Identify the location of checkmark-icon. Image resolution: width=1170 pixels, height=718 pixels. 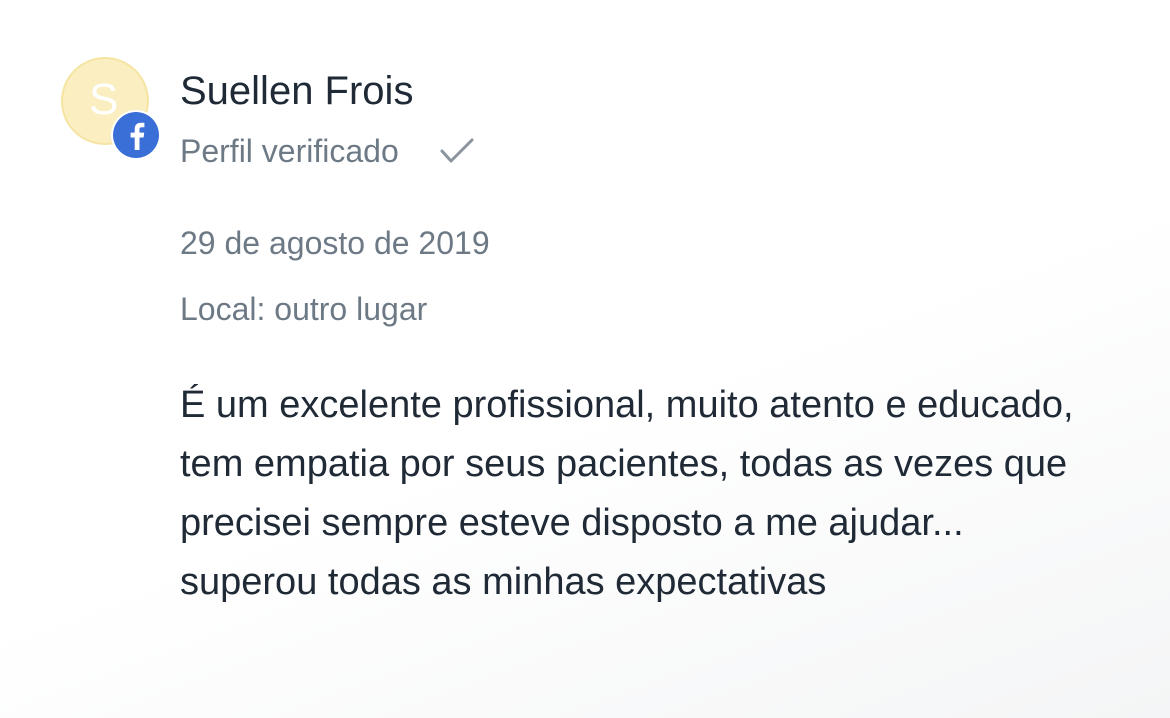
(457, 150).